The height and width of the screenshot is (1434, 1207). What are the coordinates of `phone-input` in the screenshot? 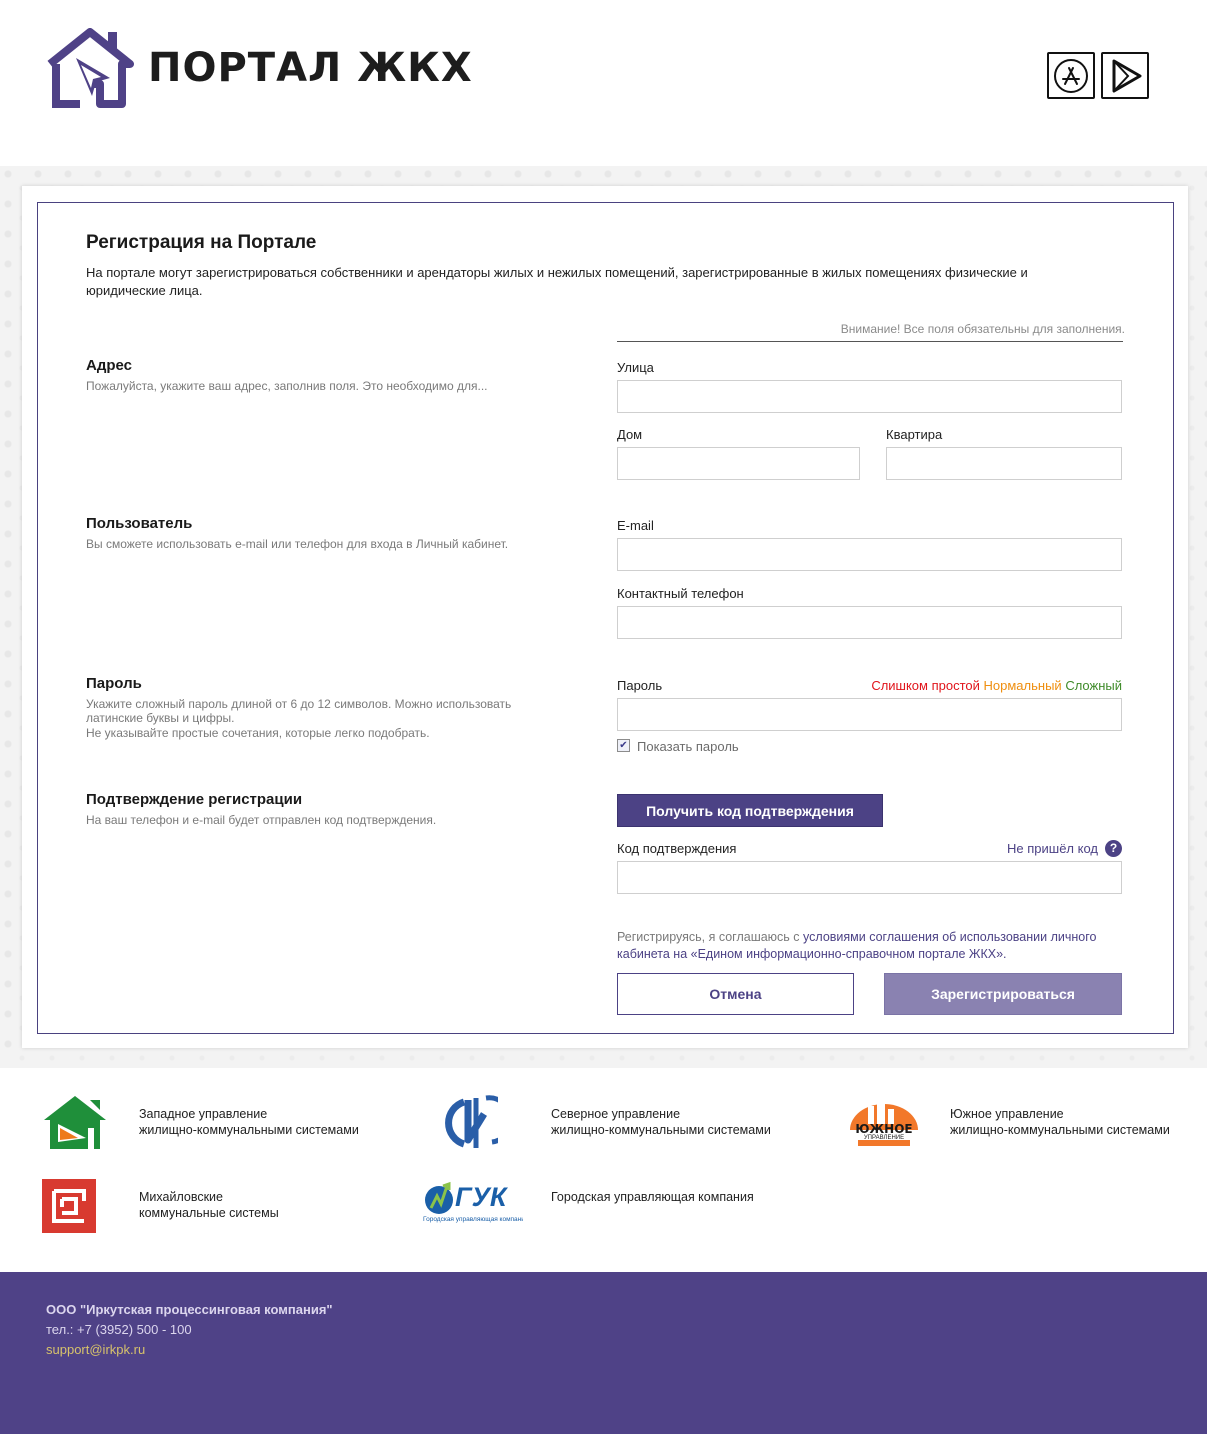 It's located at (869, 622).